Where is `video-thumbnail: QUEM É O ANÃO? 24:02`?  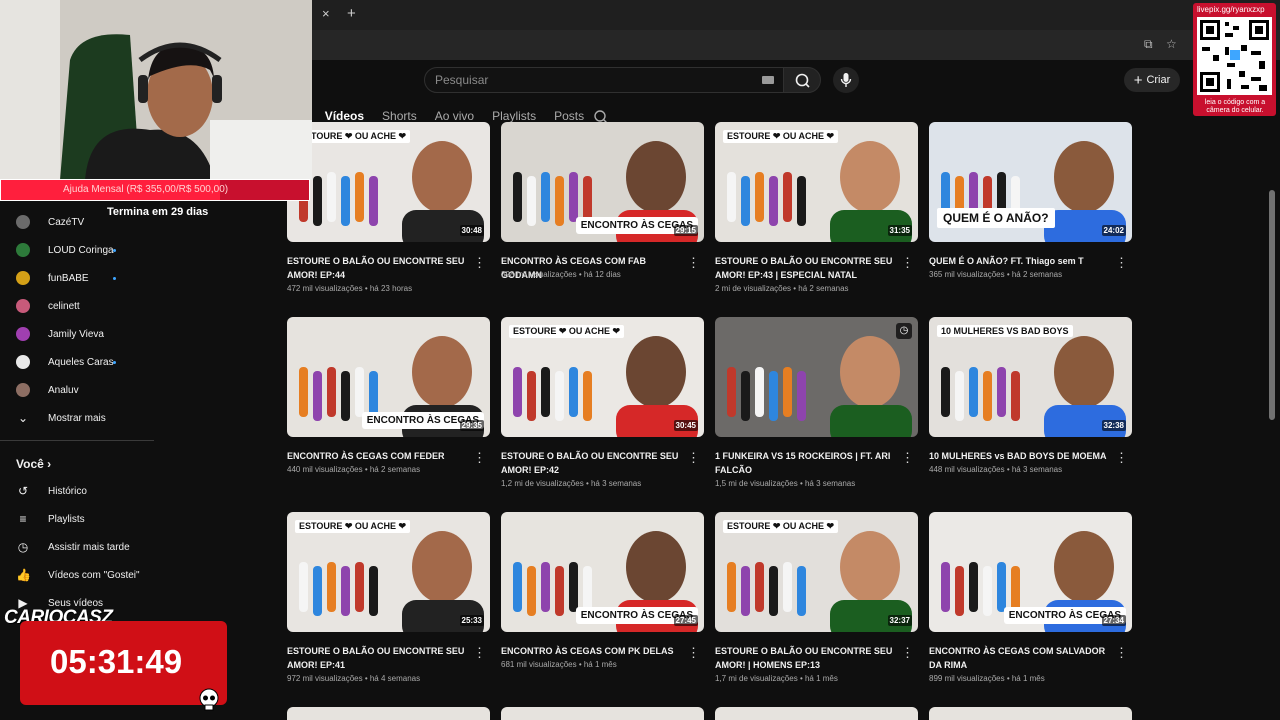
video-thumbnail: QUEM É O ANÃO? 24:02 is located at coordinates (1030, 182).